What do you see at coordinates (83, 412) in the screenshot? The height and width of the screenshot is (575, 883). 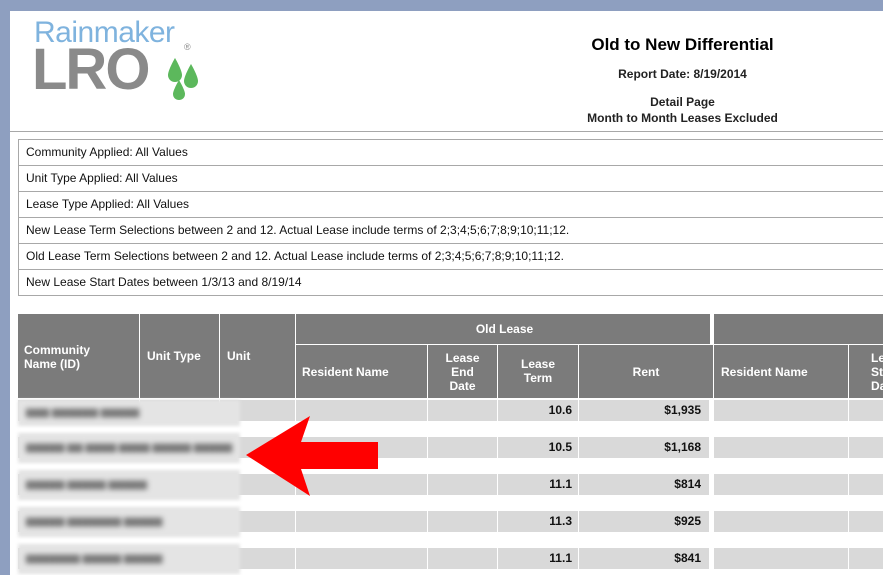 I see `redacted-text: ▆▆▆ ▆▆▆▆▆▆ ▆▆▆▆▆` at bounding box center [83, 412].